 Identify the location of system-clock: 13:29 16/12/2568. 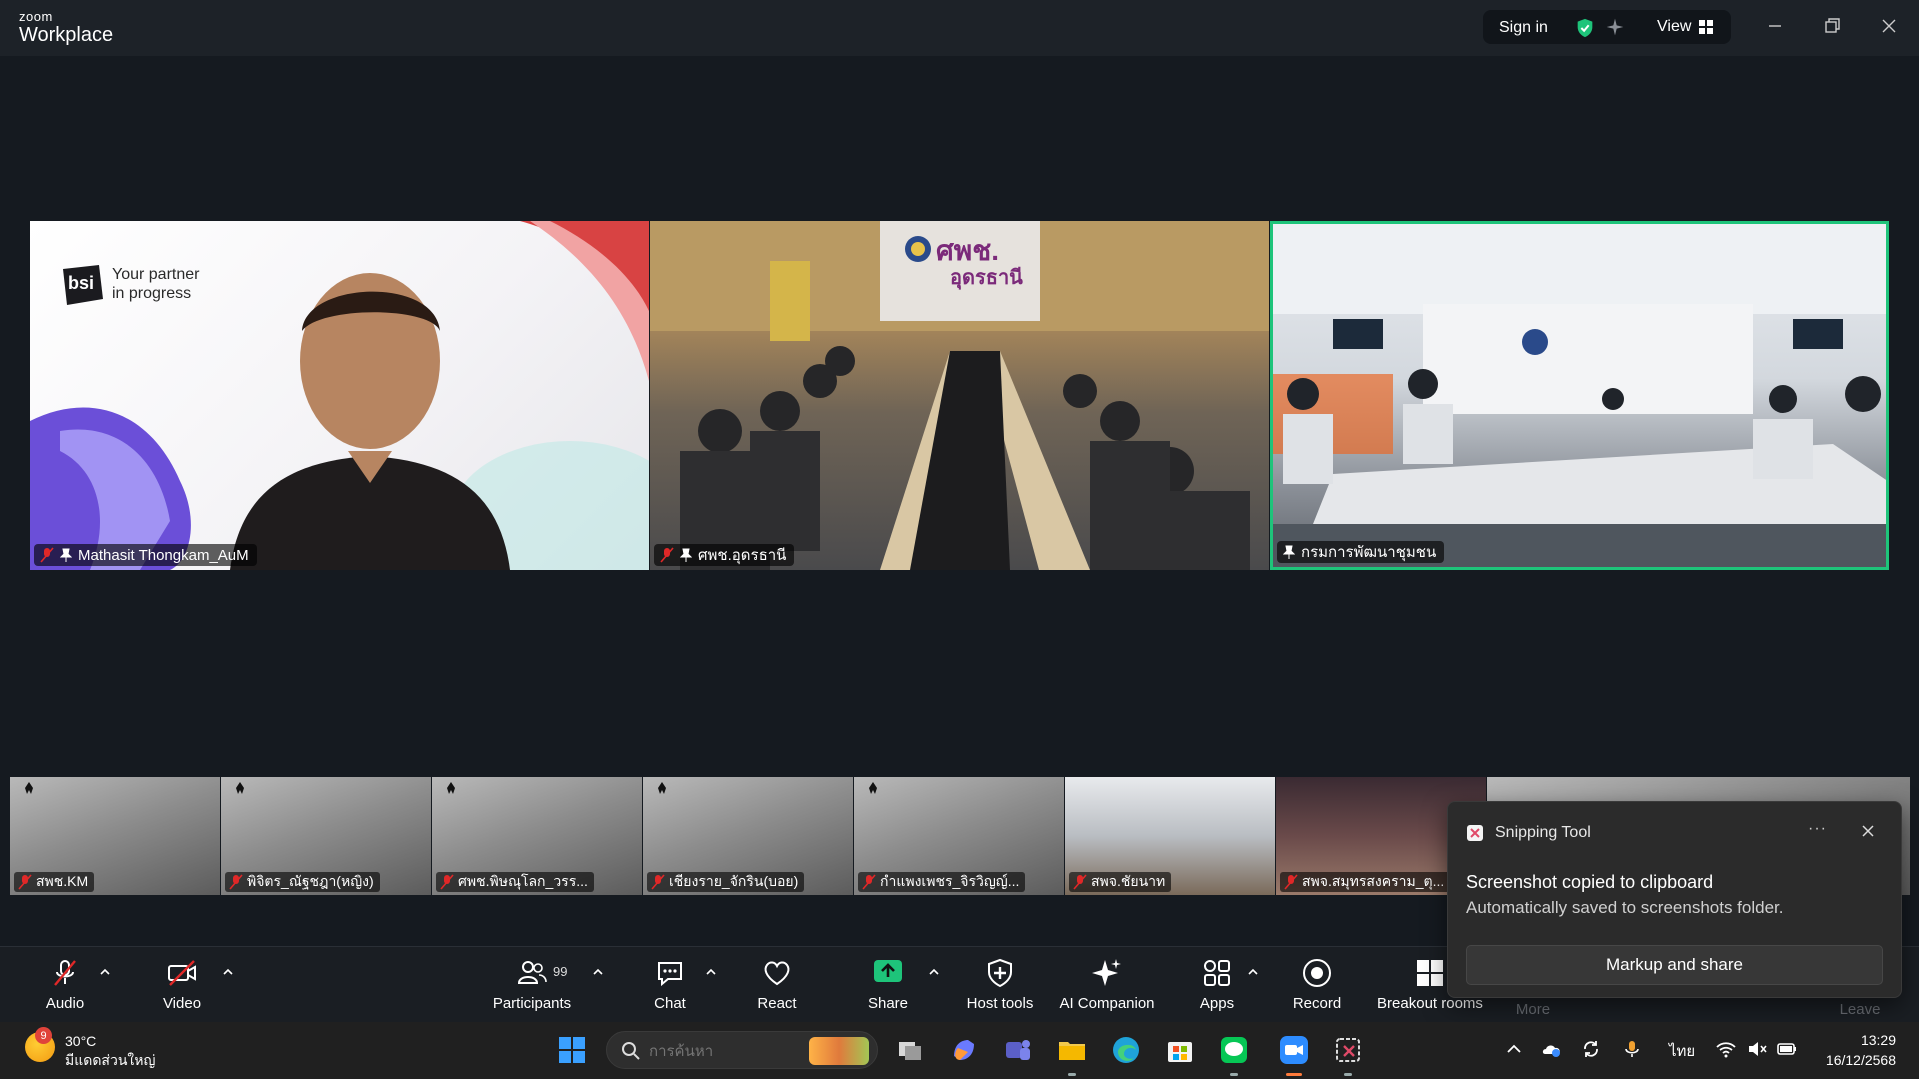
(1857, 1050).